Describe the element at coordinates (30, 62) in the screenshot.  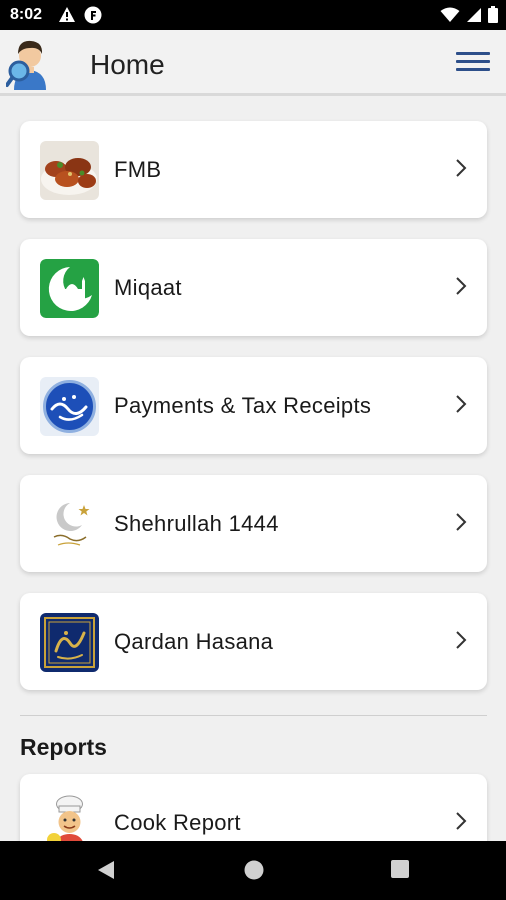
I see `user-search-avatar-icon` at that location.